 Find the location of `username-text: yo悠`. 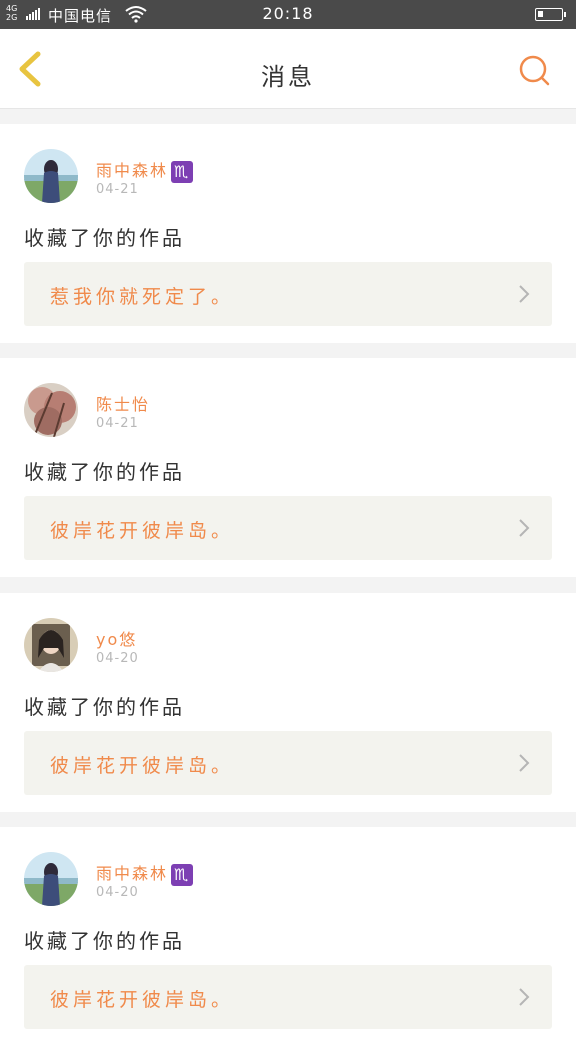

username-text: yo悠 is located at coordinates (117, 639).